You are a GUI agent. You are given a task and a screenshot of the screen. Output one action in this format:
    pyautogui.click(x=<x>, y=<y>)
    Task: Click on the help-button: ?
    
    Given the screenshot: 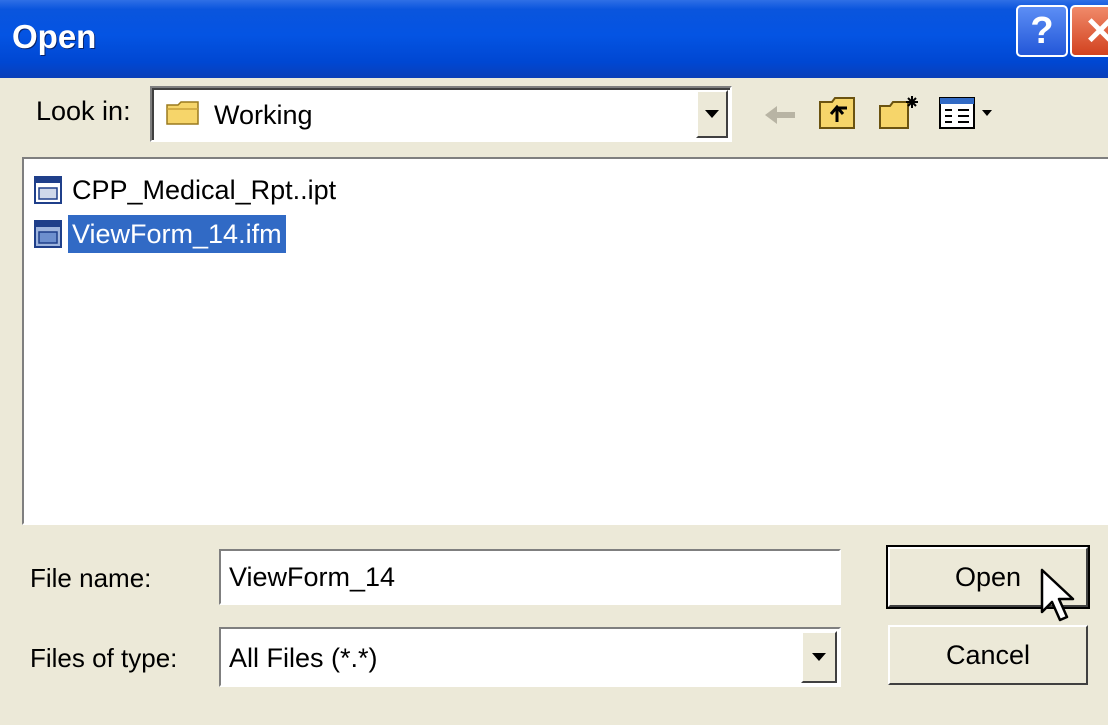 What is the action you would take?
    pyautogui.click(x=1042, y=31)
    